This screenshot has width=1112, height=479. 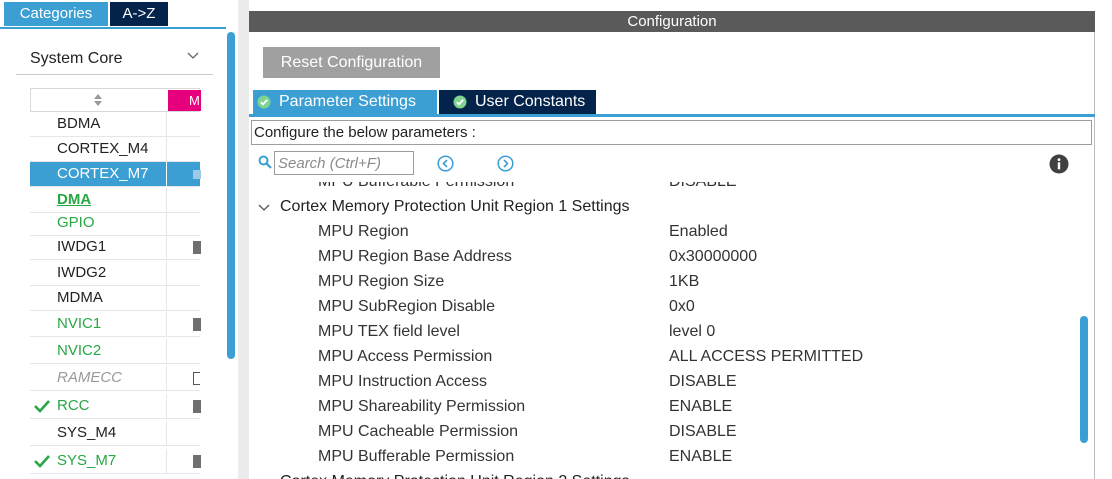 What do you see at coordinates (79, 123) in the screenshot?
I see `peripheral-name: BDMA` at bounding box center [79, 123].